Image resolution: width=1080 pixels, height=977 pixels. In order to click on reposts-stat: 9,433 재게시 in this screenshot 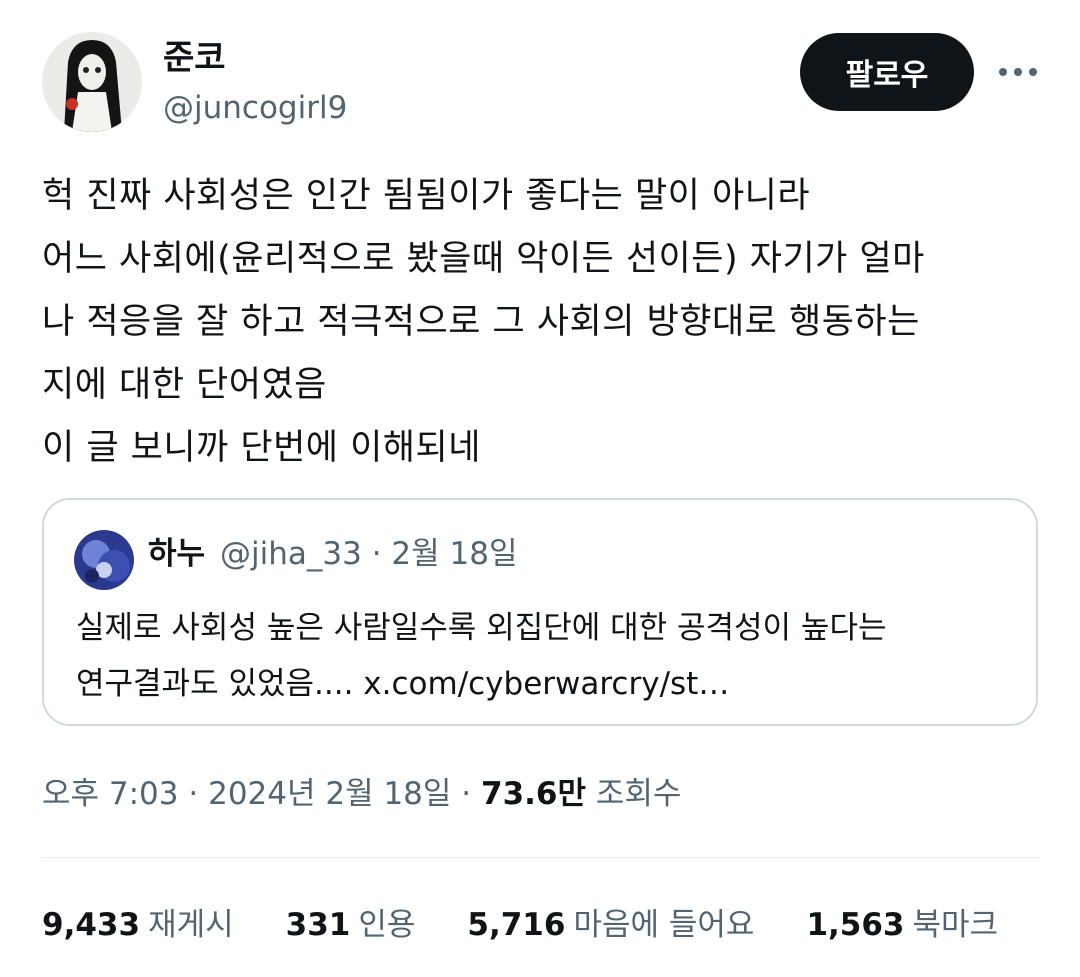, I will do `click(138, 925)`.